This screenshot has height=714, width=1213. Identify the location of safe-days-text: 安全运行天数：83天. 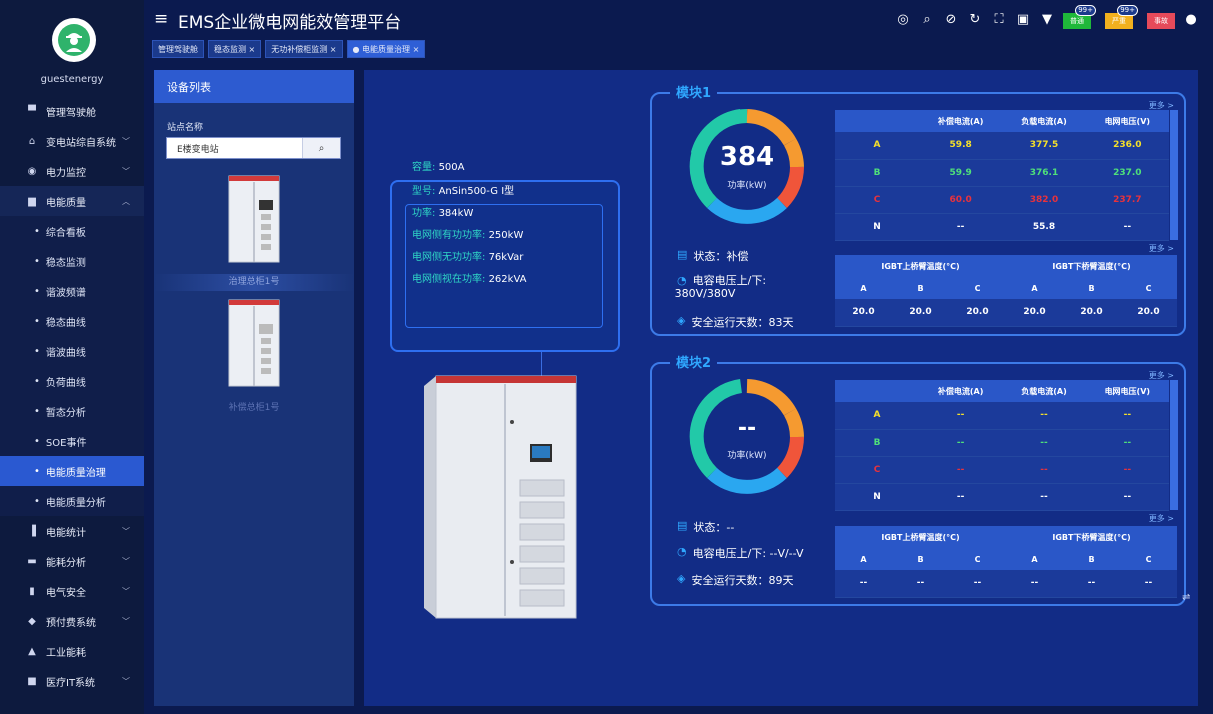
(742, 322).